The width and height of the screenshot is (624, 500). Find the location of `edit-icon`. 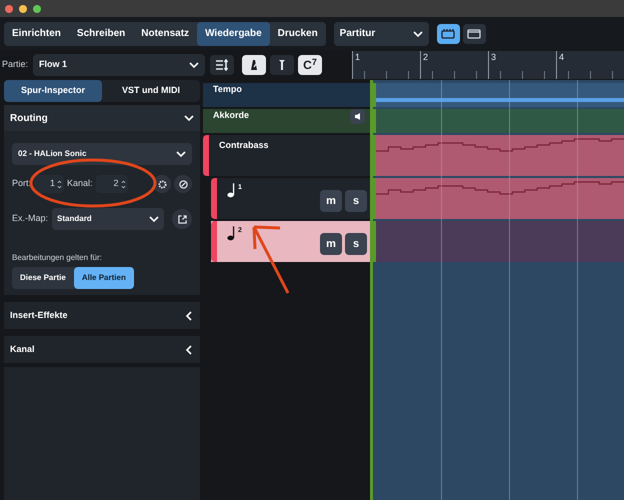

edit-icon is located at coordinates (183, 184).